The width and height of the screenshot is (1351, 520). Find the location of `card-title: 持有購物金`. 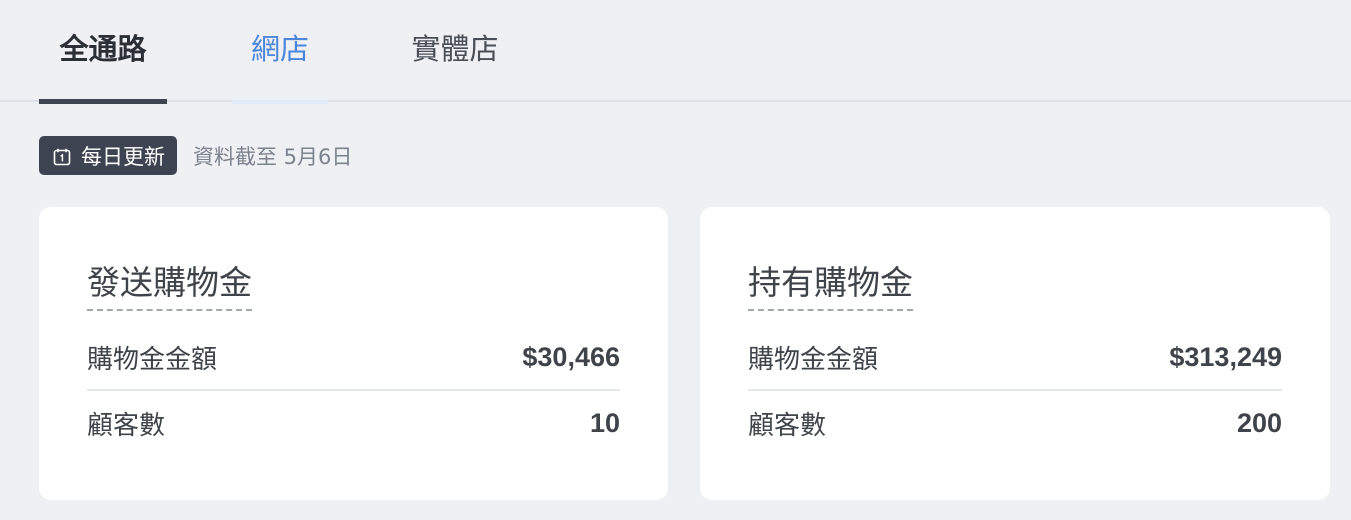

card-title: 持有購物金 is located at coordinates (830, 286).